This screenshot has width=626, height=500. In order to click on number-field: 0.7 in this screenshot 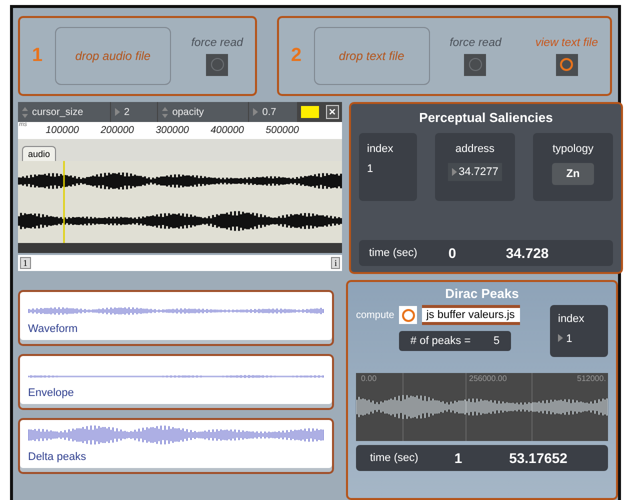, I will do `click(273, 112)`.